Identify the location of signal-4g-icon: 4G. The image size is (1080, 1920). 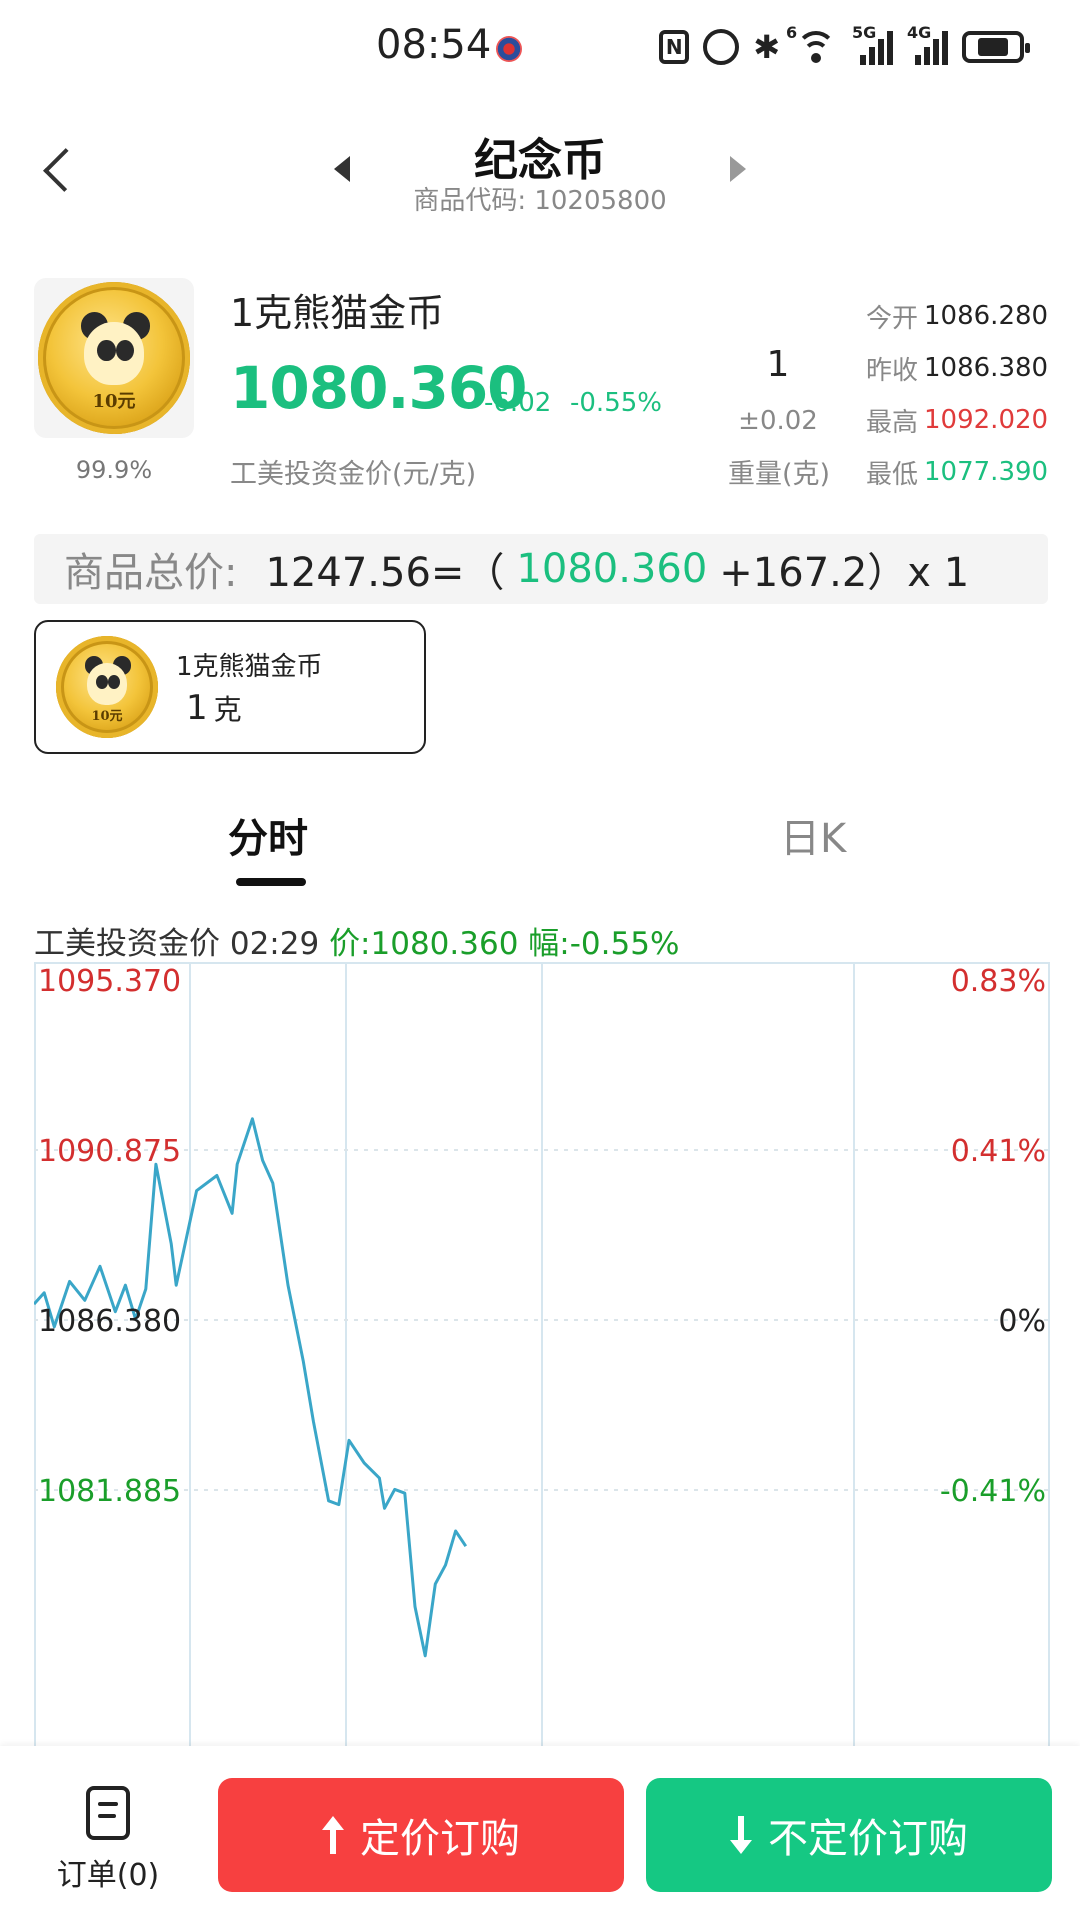
(927, 44).